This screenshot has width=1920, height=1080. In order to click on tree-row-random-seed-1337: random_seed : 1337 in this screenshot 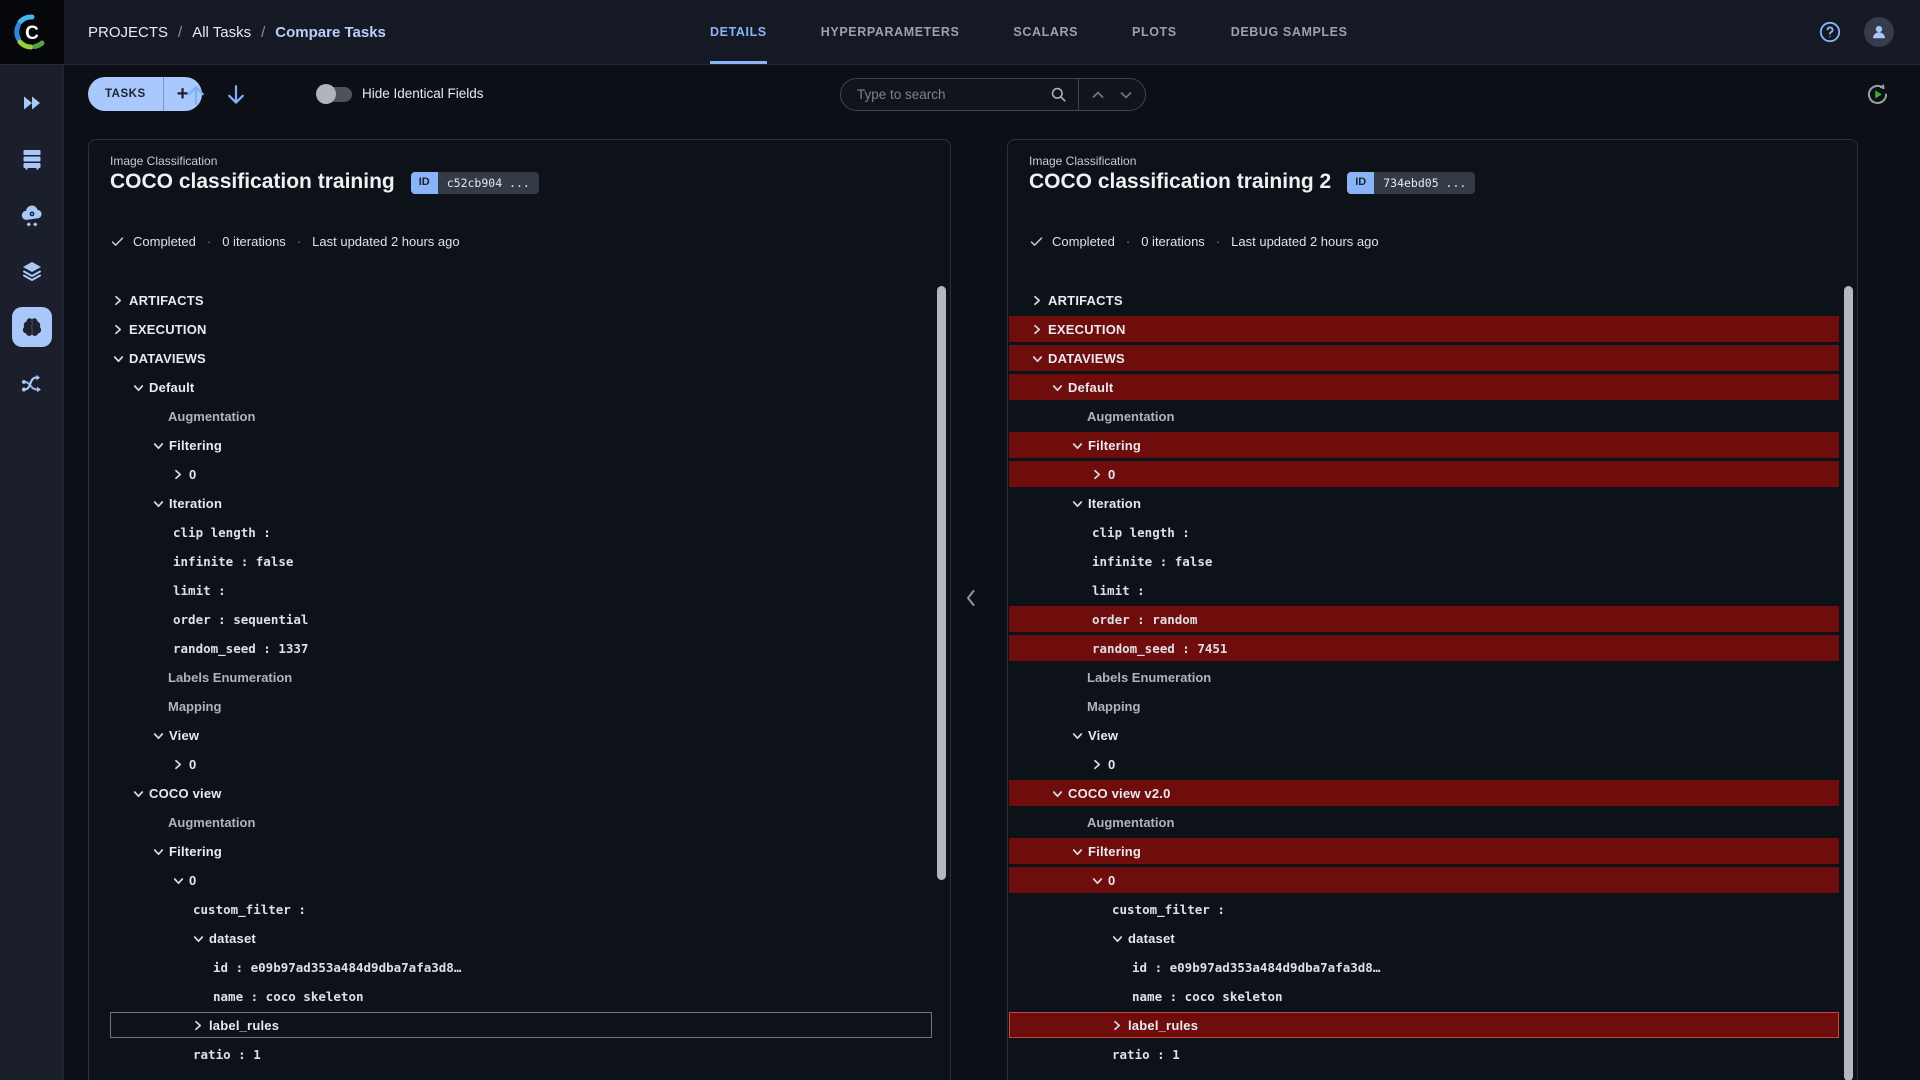, I will do `click(519, 648)`.